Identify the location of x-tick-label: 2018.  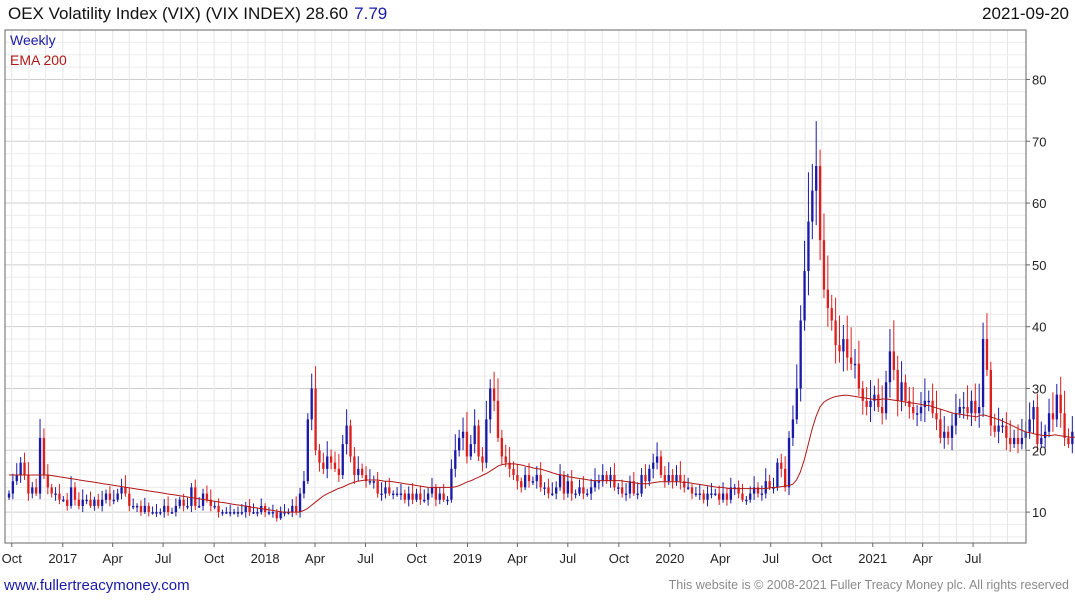
(265, 558).